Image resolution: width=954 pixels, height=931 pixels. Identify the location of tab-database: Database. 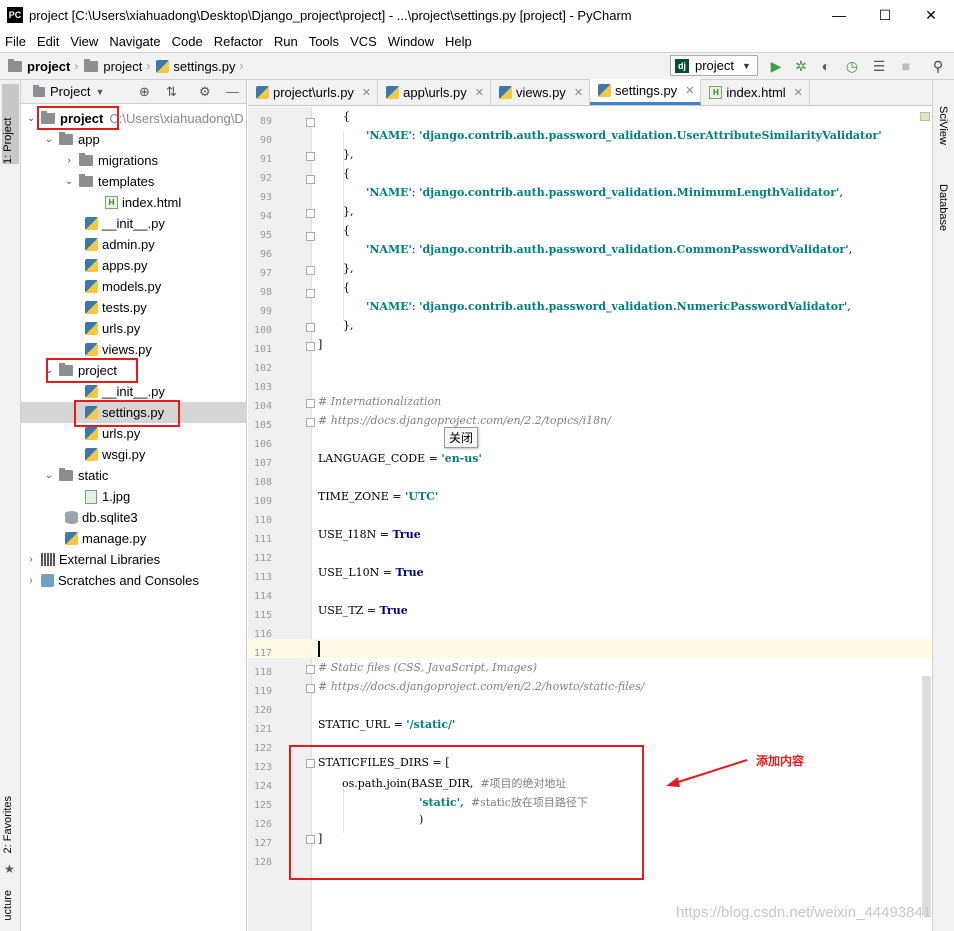
(943, 207).